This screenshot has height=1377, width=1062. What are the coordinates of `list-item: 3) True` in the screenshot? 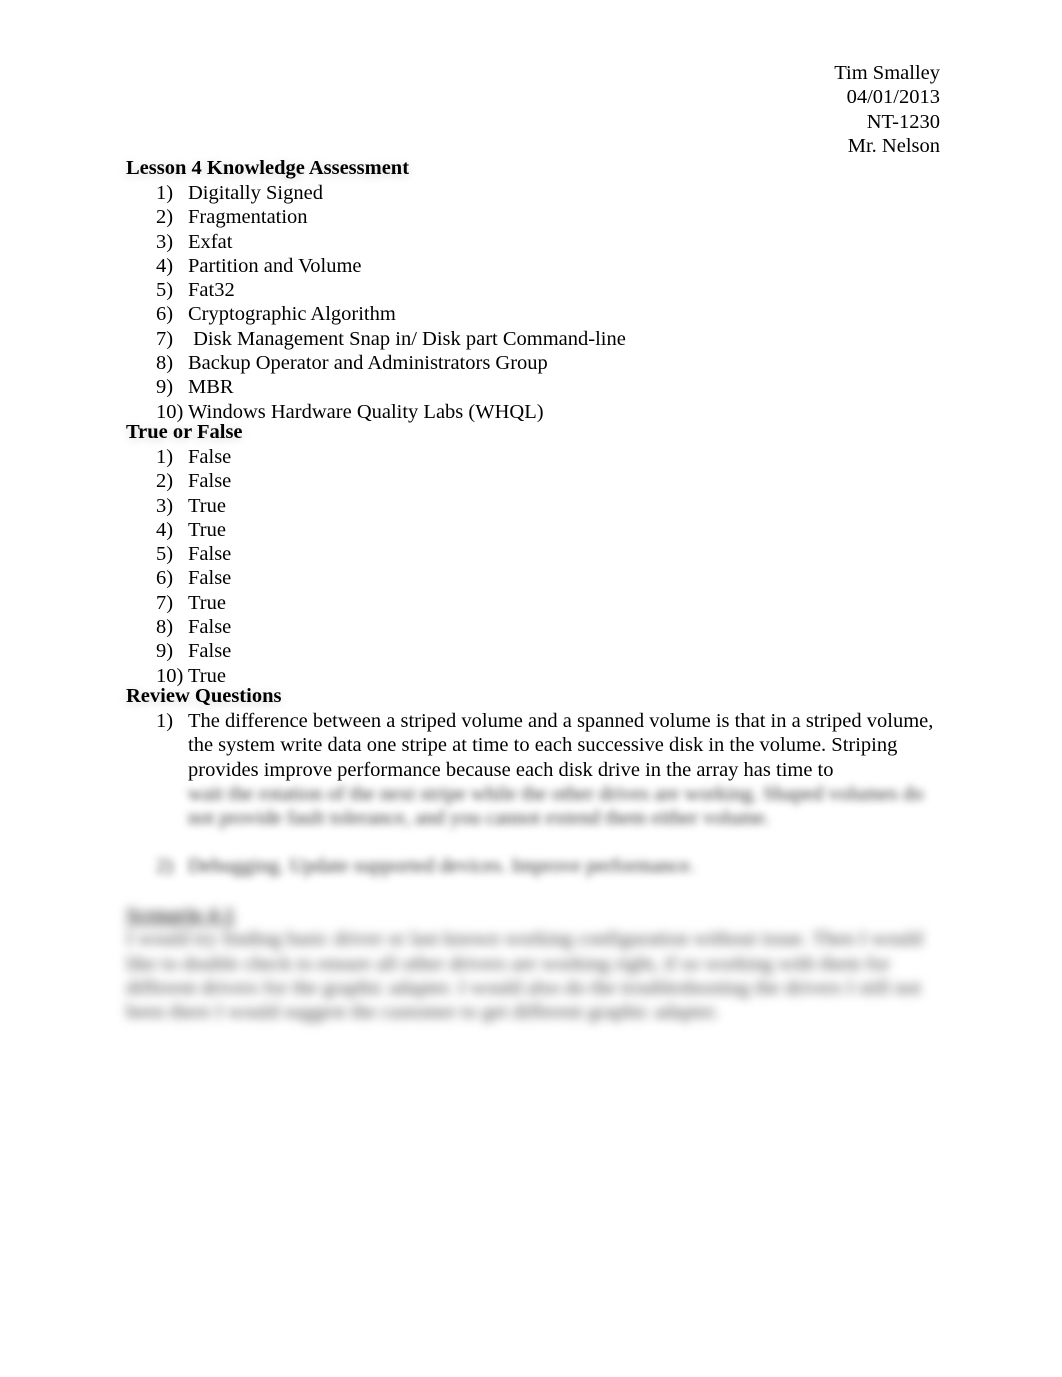 It's located at (193, 506).